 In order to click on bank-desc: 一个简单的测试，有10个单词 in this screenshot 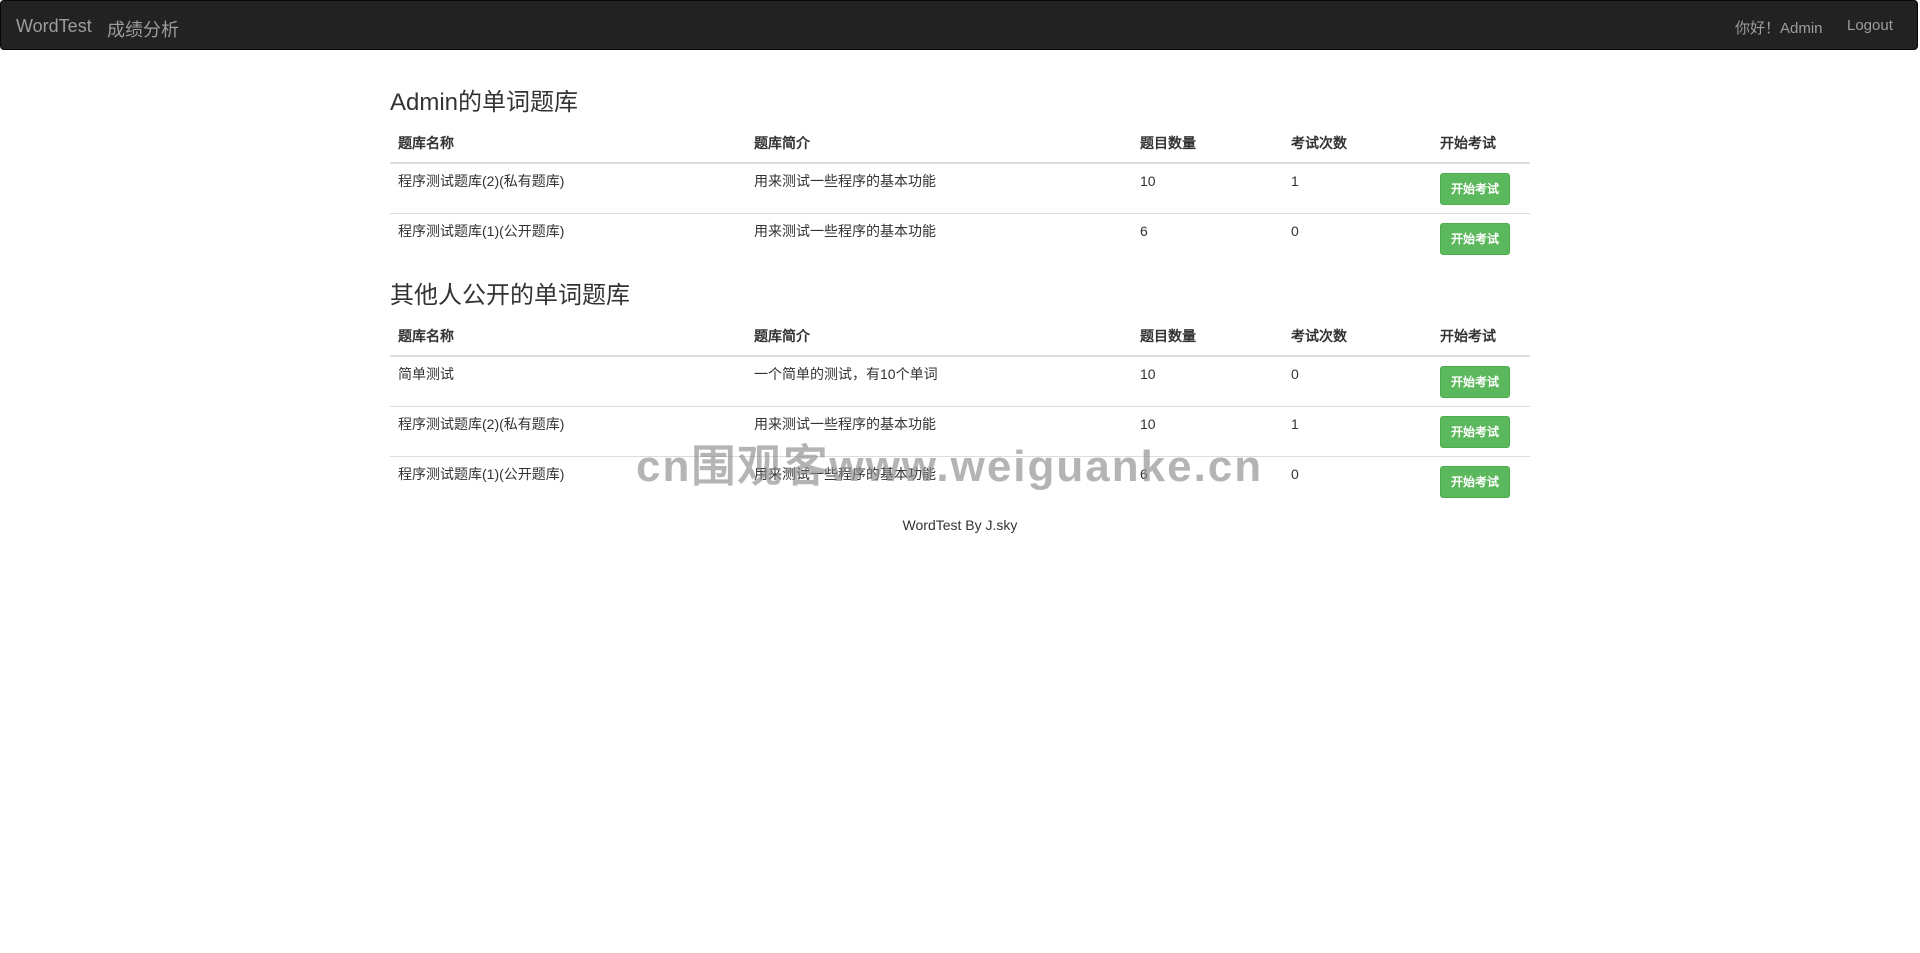, I will do `click(846, 373)`.